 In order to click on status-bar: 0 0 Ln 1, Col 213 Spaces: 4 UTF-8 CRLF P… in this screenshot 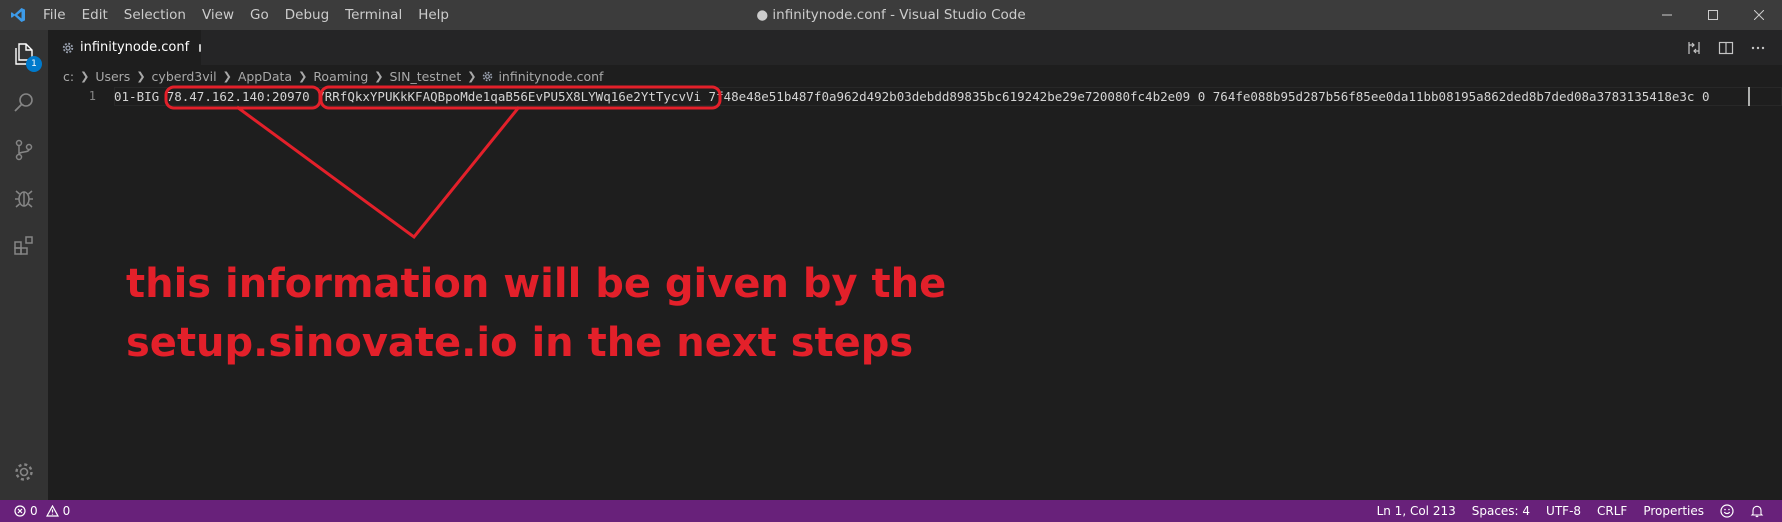, I will do `click(891, 511)`.